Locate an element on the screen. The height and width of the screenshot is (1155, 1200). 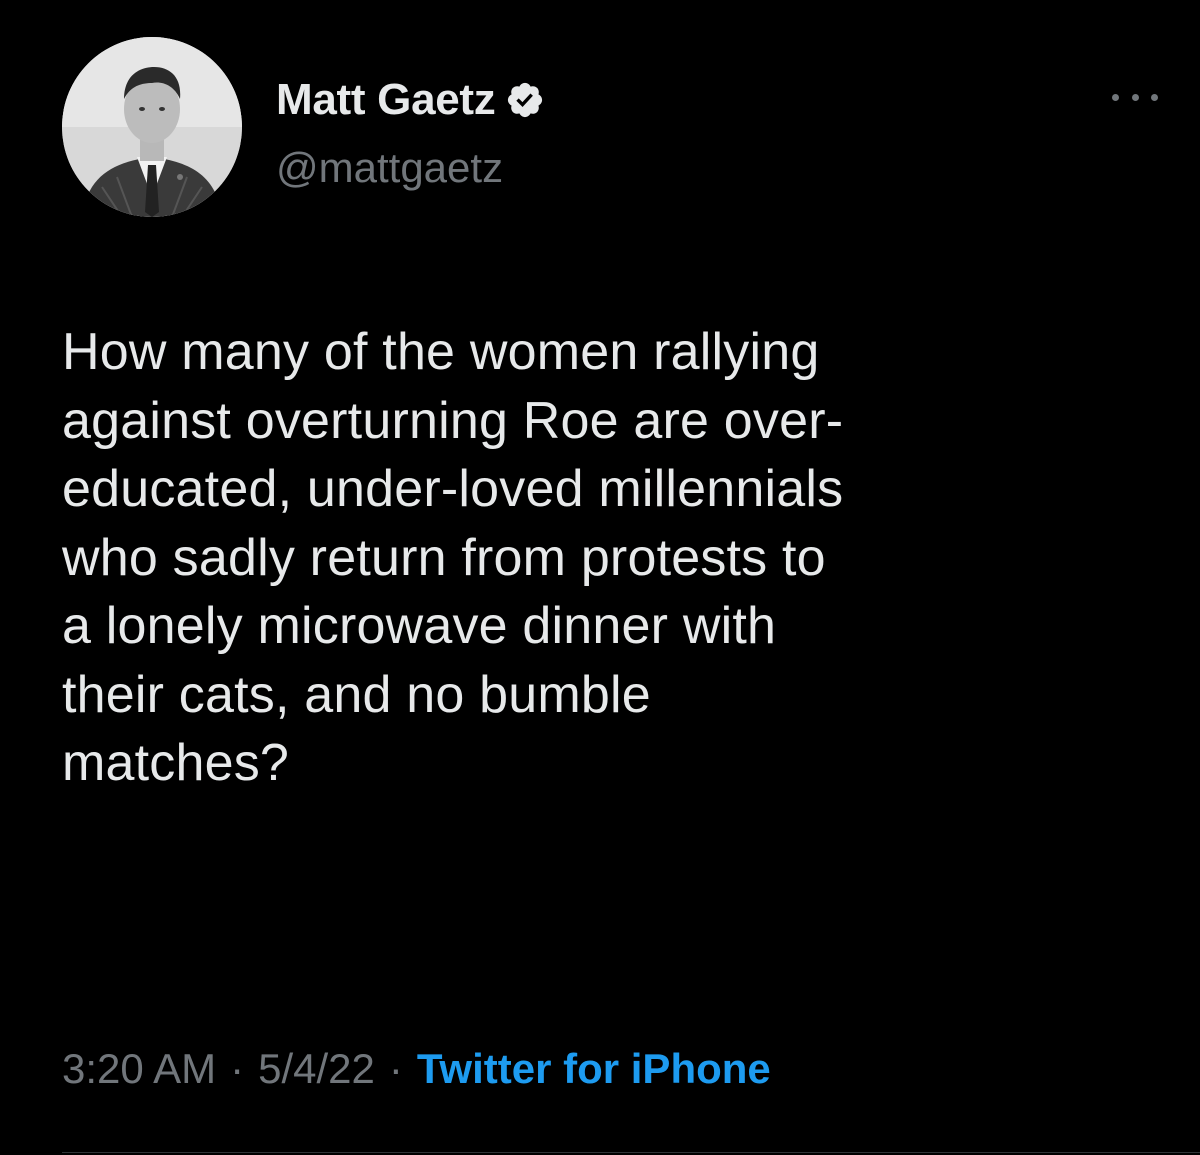
more-options-icon is located at coordinates (1135, 97).